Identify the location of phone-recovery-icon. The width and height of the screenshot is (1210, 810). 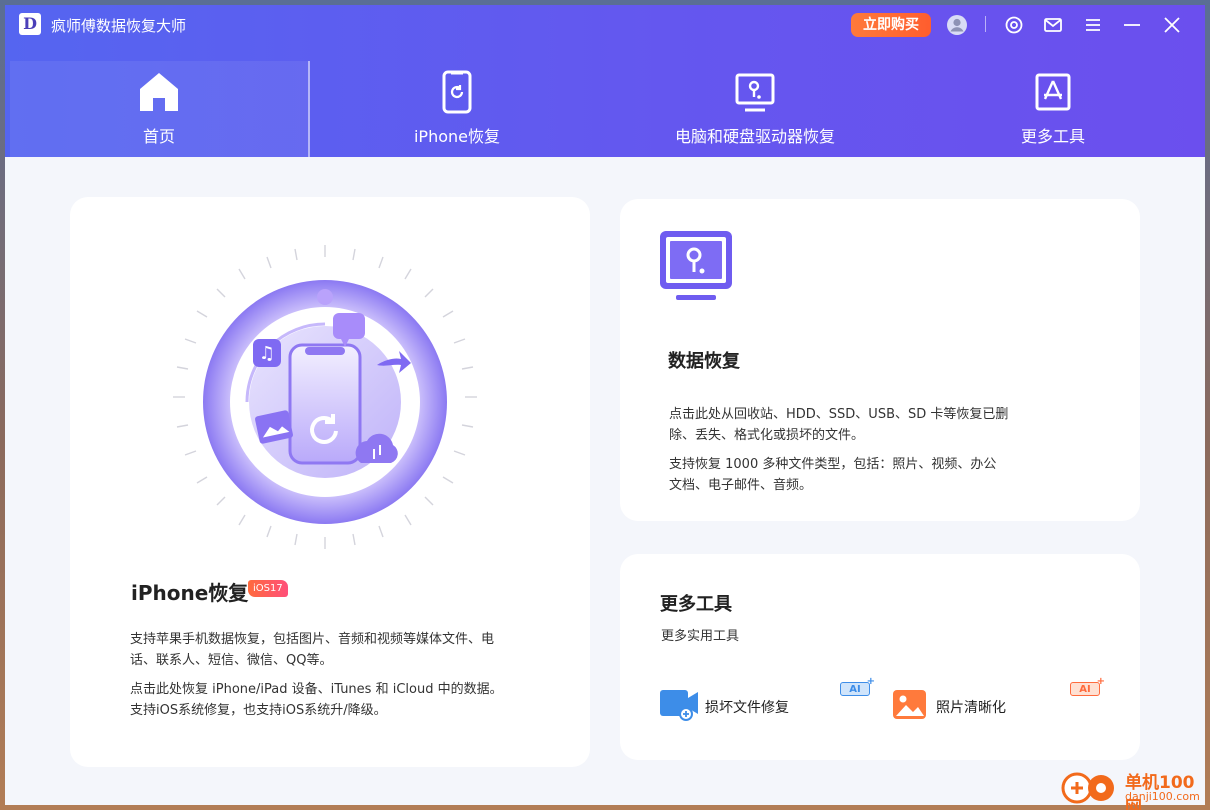
(457, 92).